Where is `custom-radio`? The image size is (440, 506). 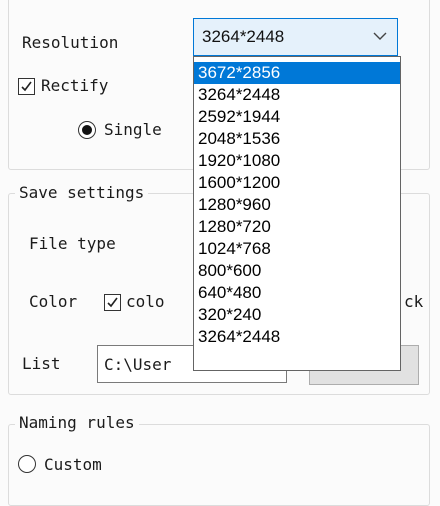 custom-radio is located at coordinates (27, 464).